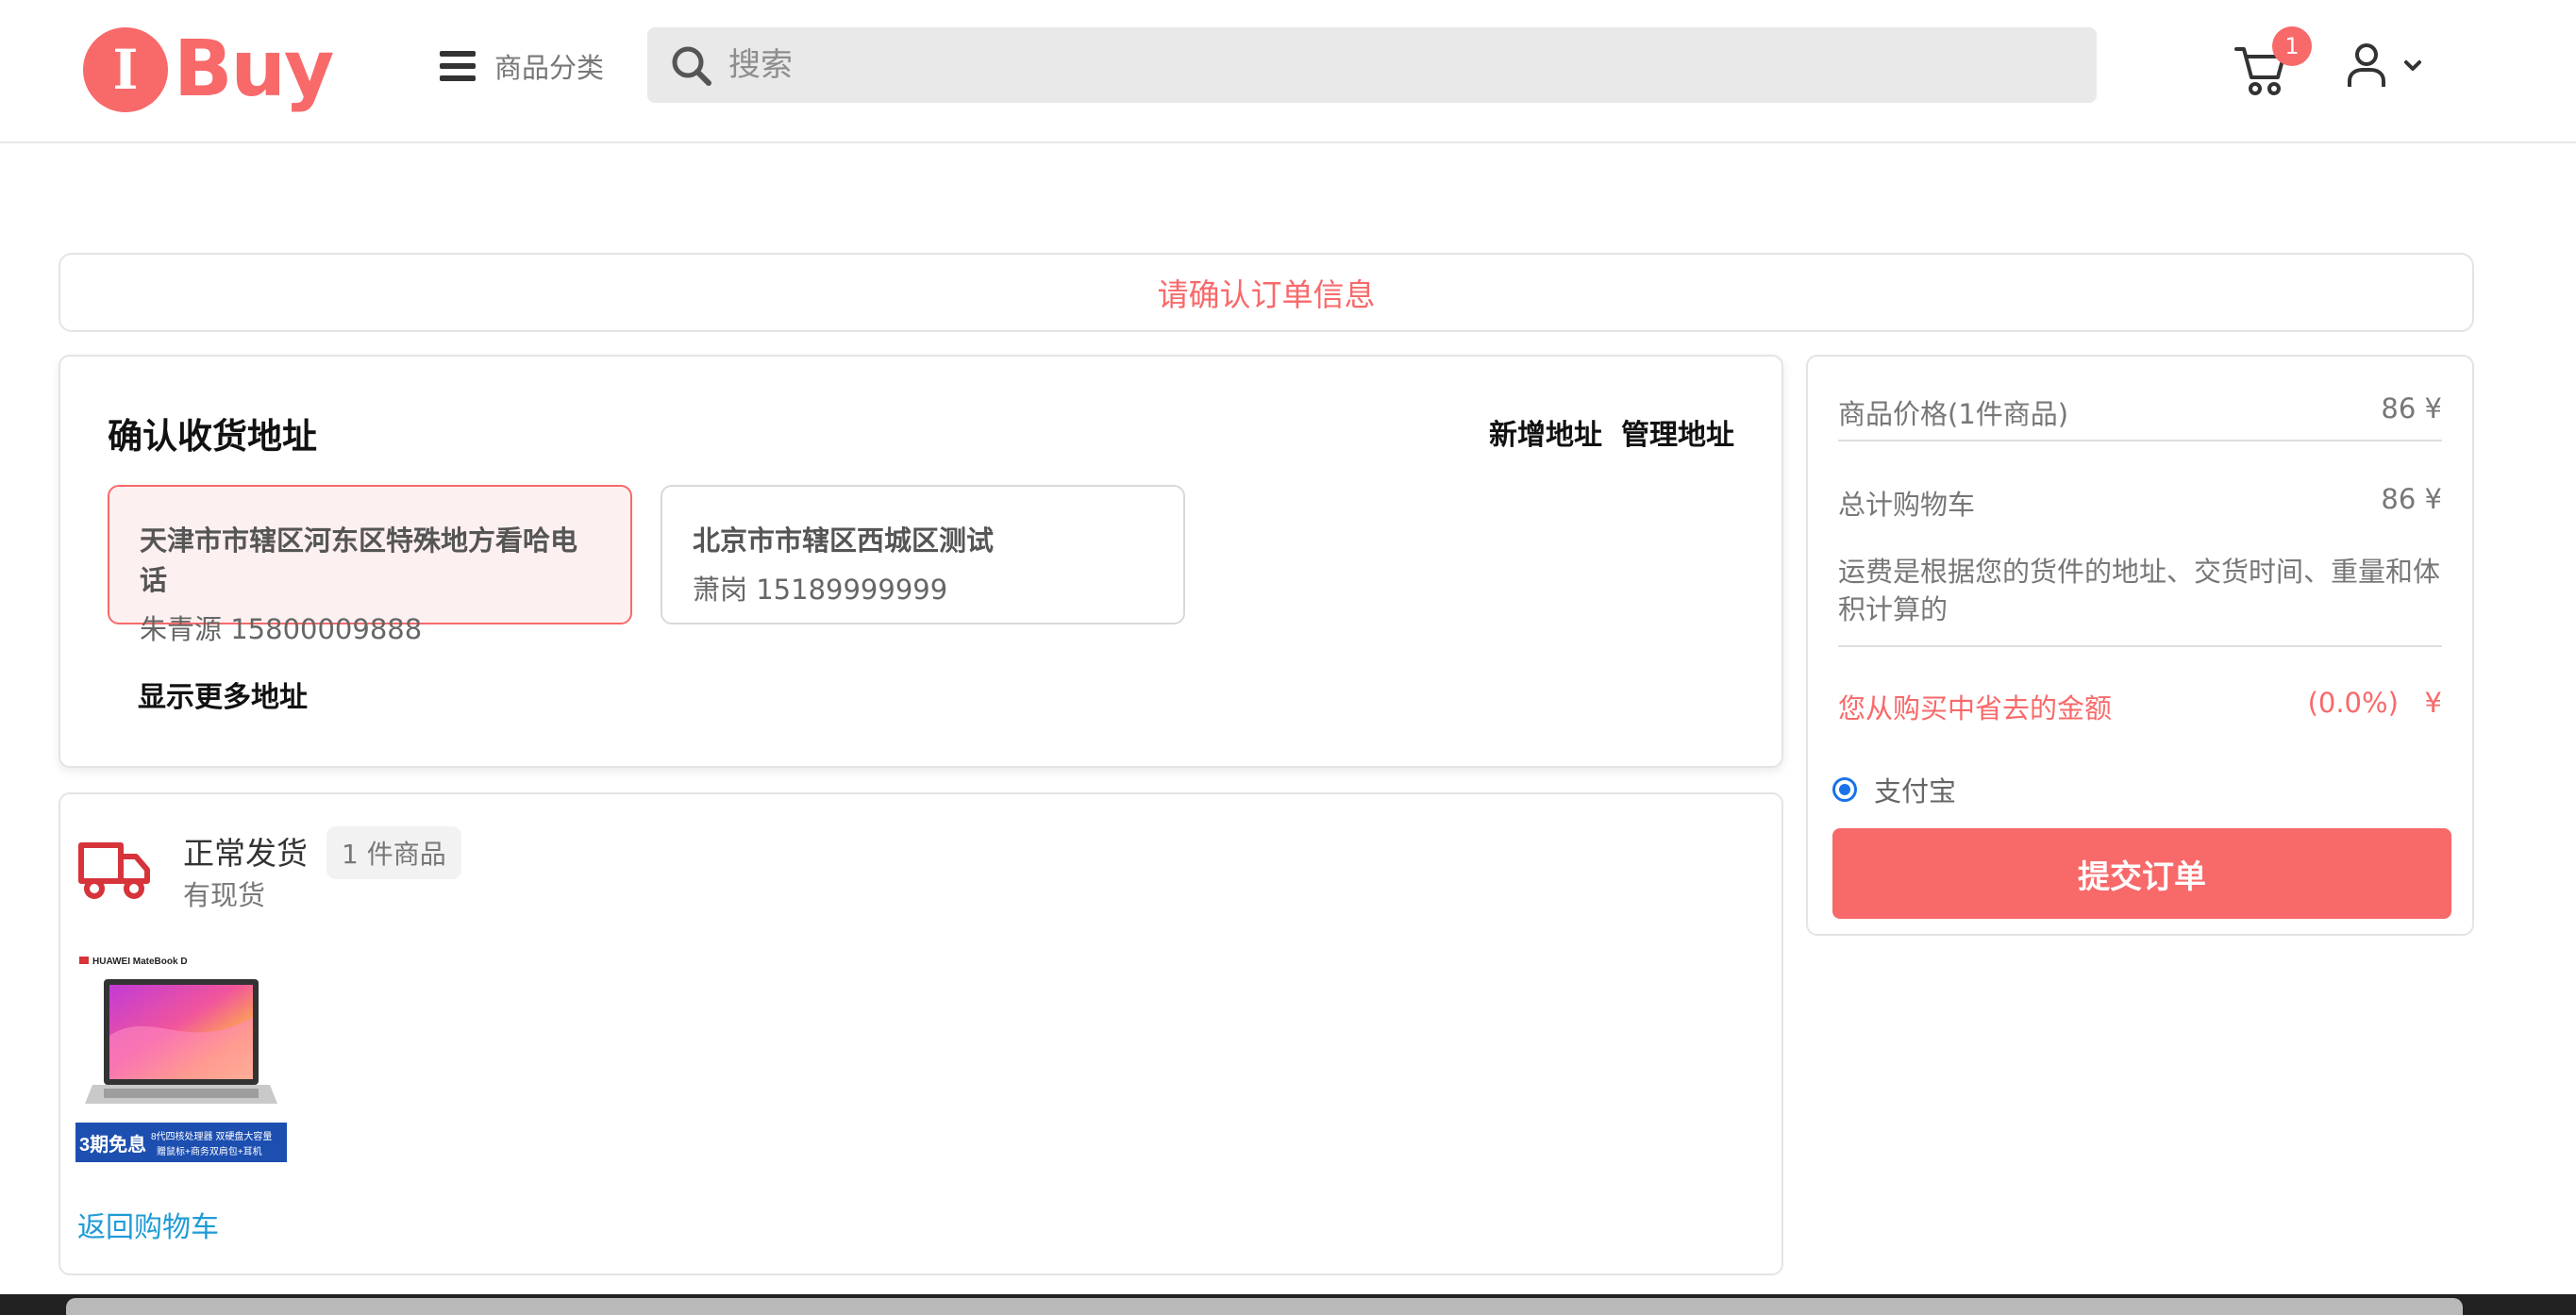  What do you see at coordinates (549, 68) in the screenshot?
I see `category-label: 商品分类` at bounding box center [549, 68].